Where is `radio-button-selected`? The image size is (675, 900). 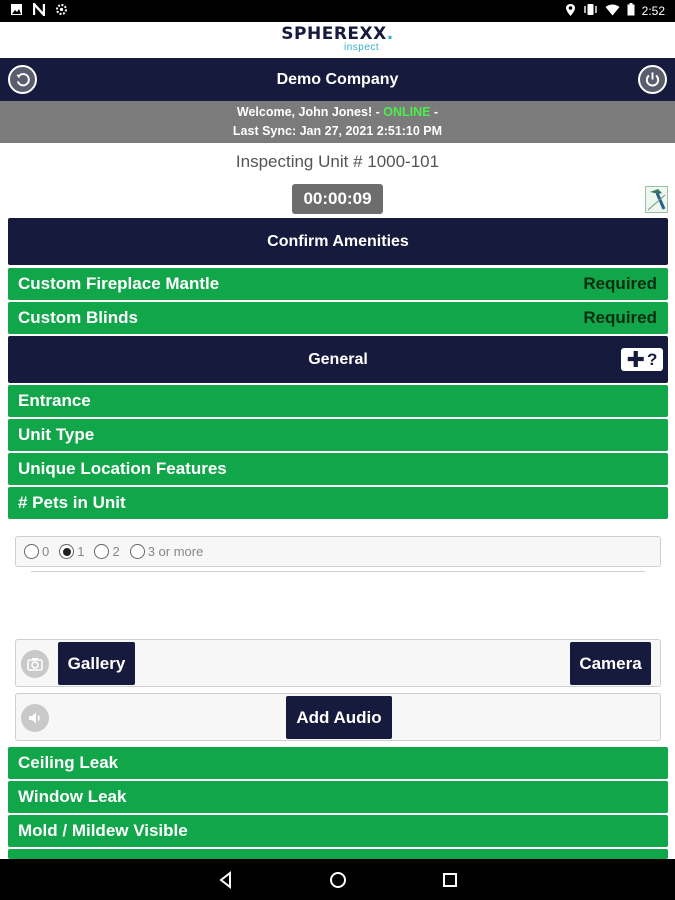
radio-button-selected is located at coordinates (67, 551).